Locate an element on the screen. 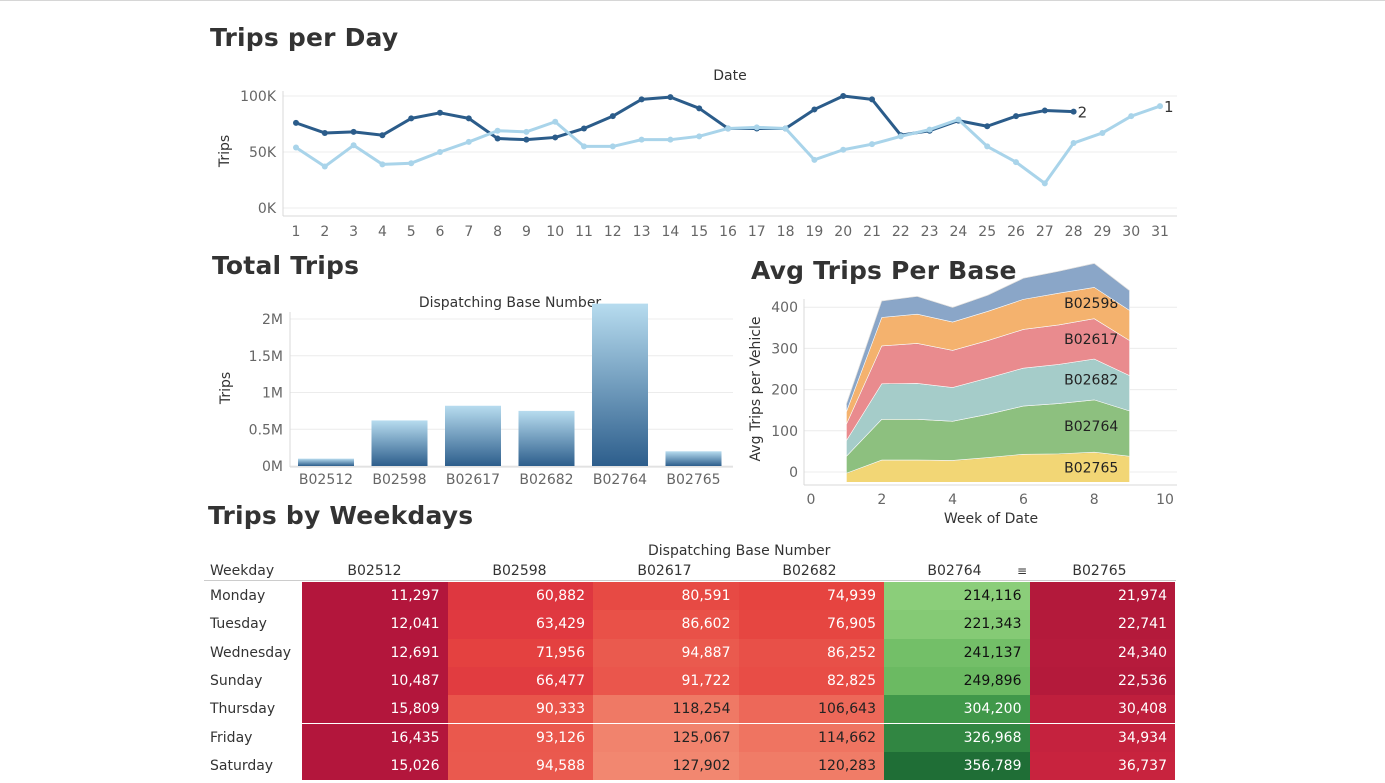 This screenshot has width=1385, height=783. line-series-end-label: 1 is located at coordinates (1169, 107).